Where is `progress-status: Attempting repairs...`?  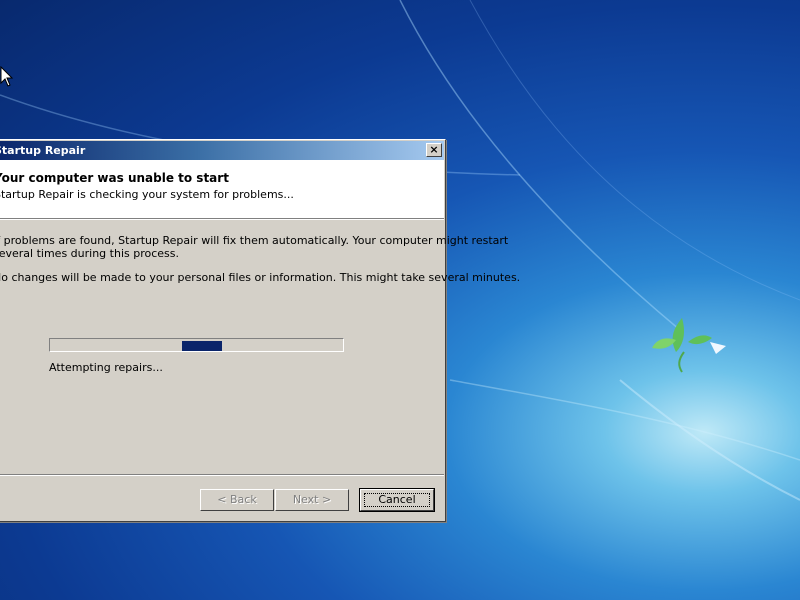
progress-status: Attempting repairs... is located at coordinates (106, 367).